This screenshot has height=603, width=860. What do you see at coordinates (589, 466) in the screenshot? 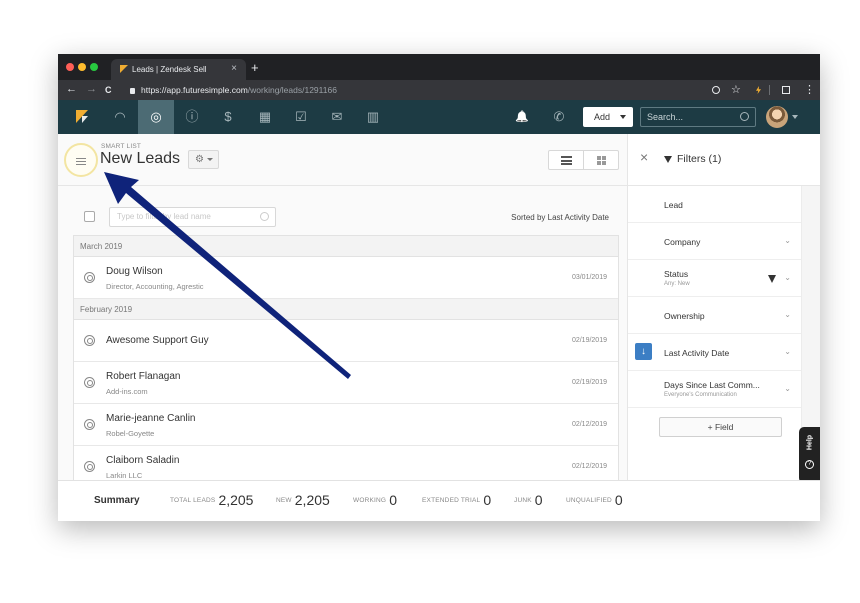
I see `lead-date: 02/12/2019` at bounding box center [589, 466].